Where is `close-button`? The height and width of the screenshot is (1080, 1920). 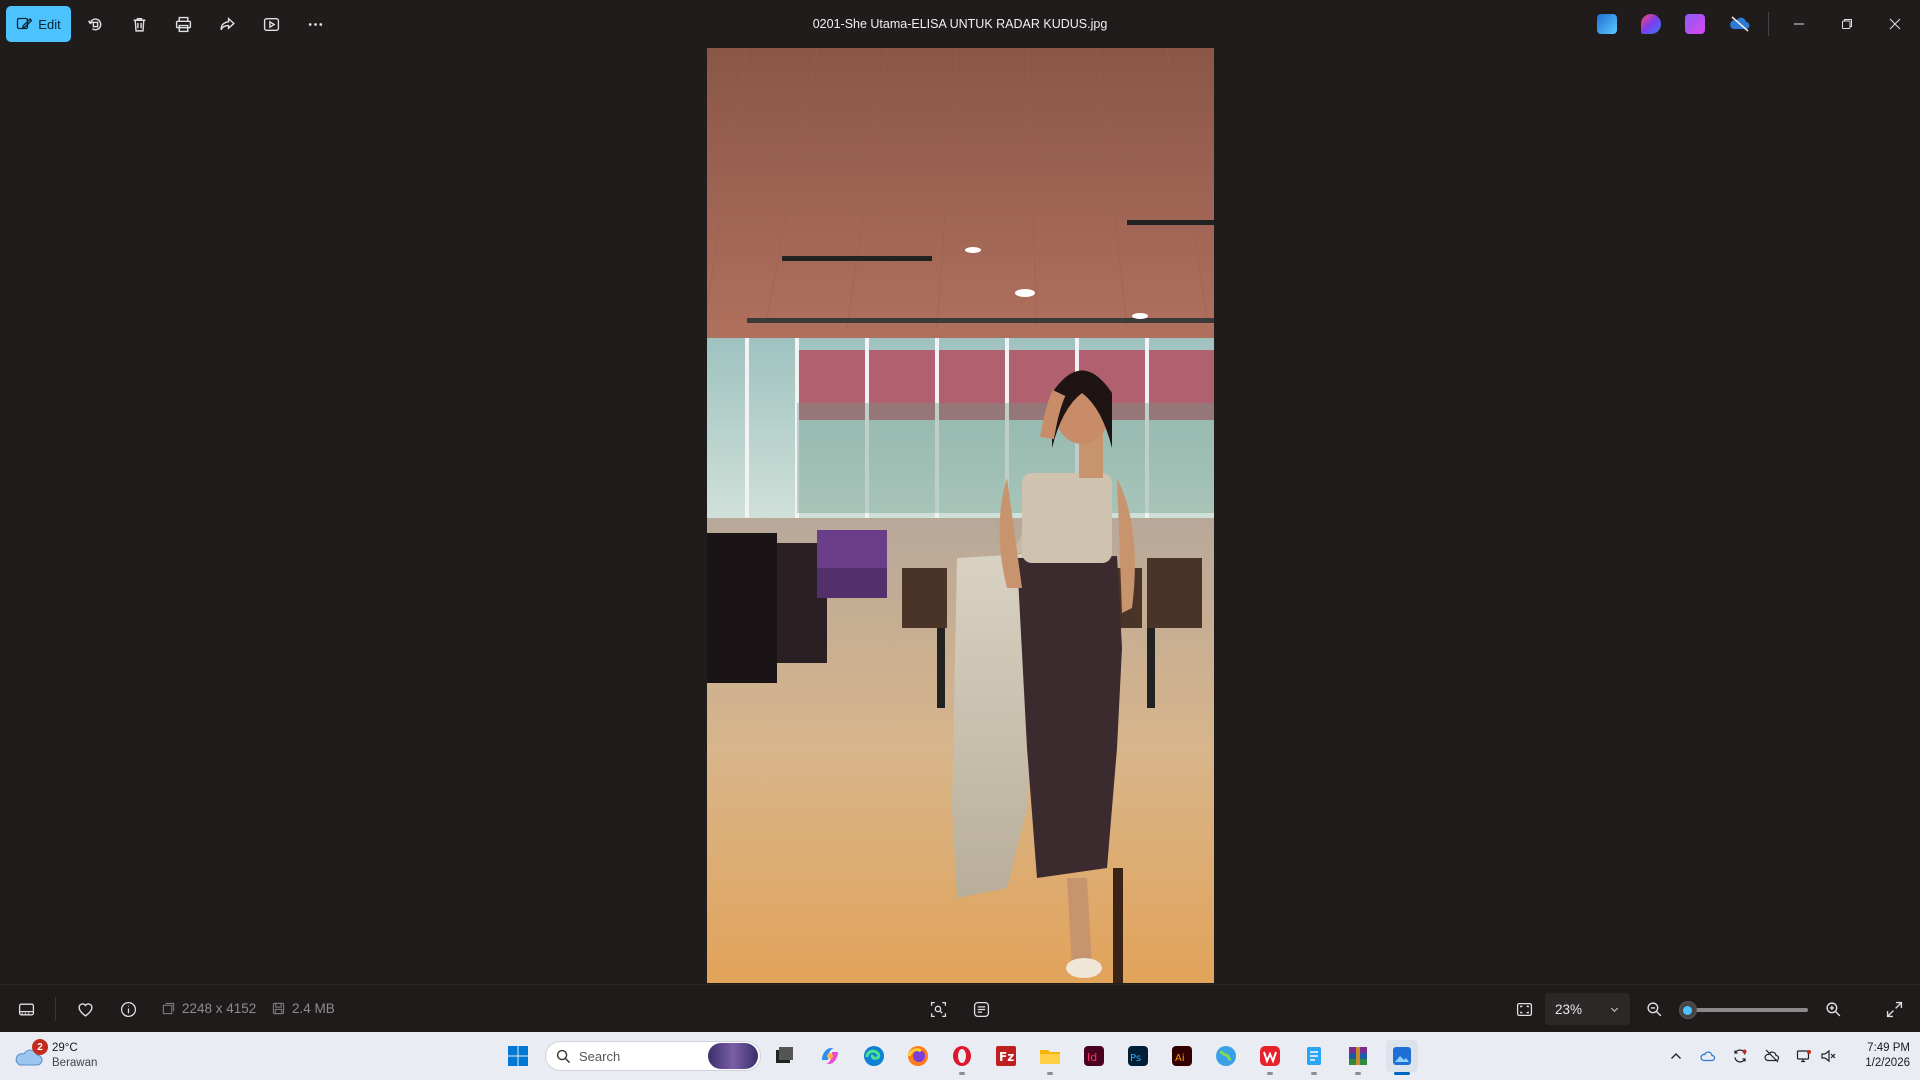
close-button is located at coordinates (1895, 24).